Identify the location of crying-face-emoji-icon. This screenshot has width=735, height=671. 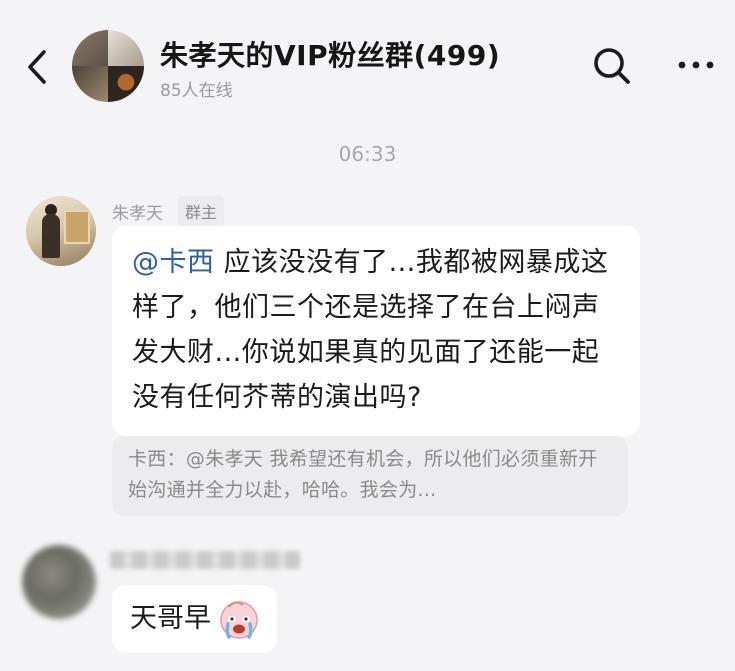
(239, 620).